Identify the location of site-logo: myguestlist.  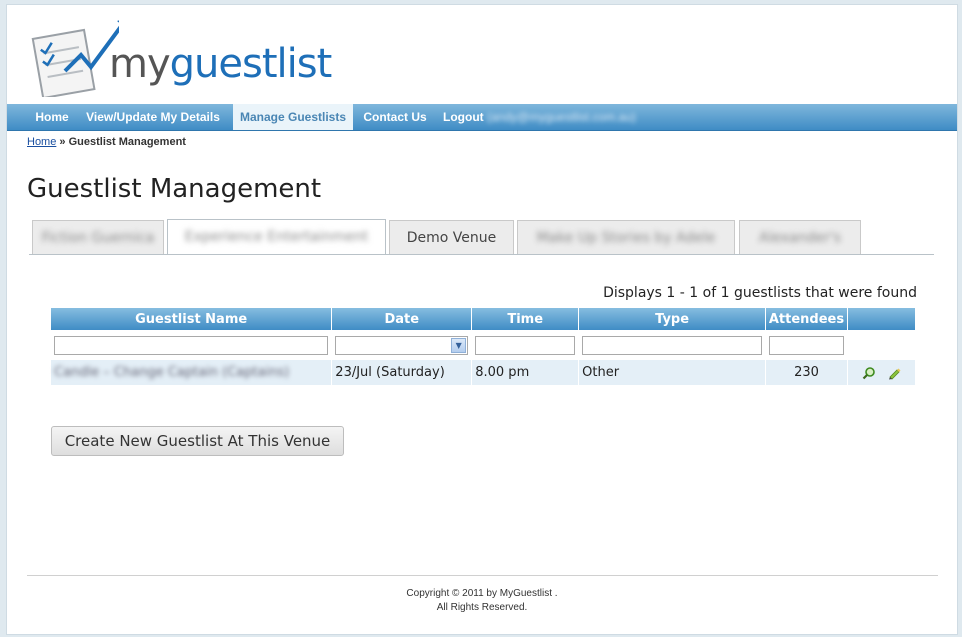
(180, 56).